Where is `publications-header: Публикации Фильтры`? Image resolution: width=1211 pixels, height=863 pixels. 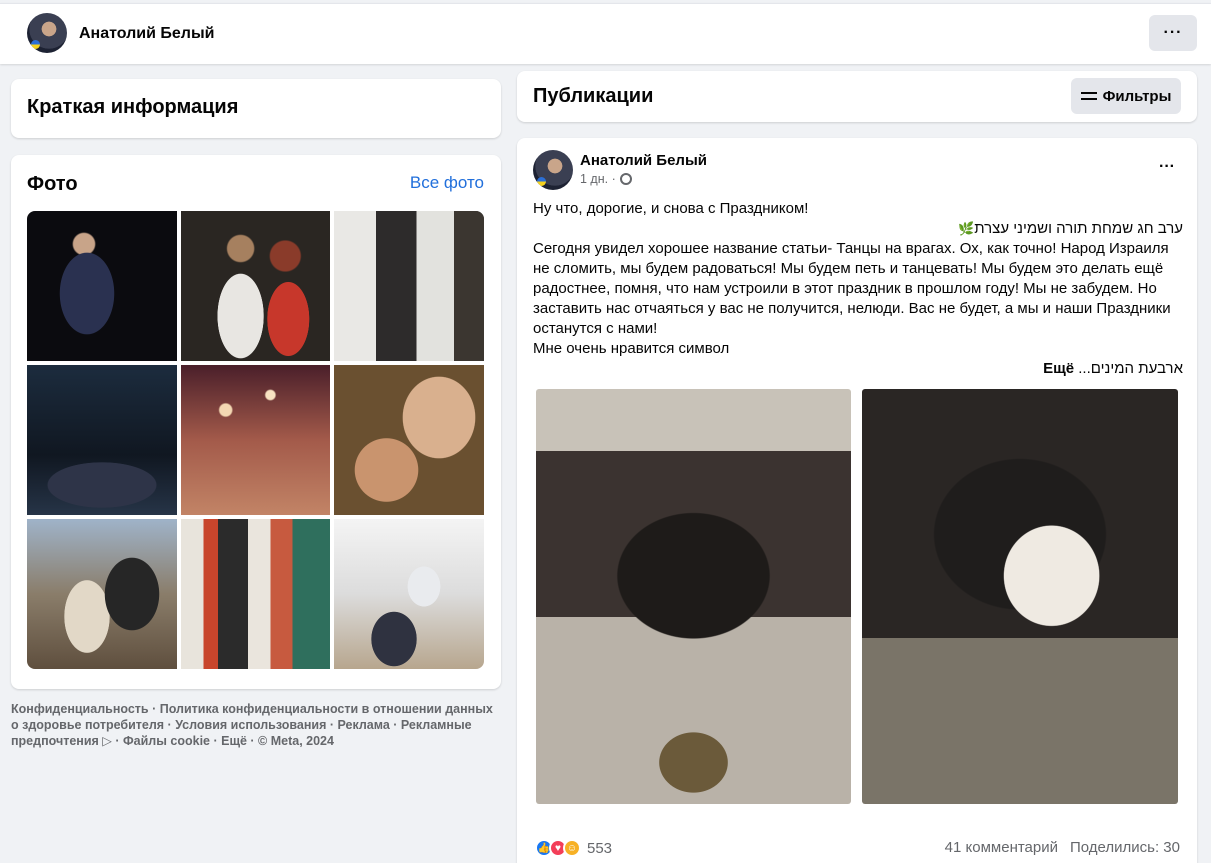 publications-header: Публикации Фильтры is located at coordinates (857, 96).